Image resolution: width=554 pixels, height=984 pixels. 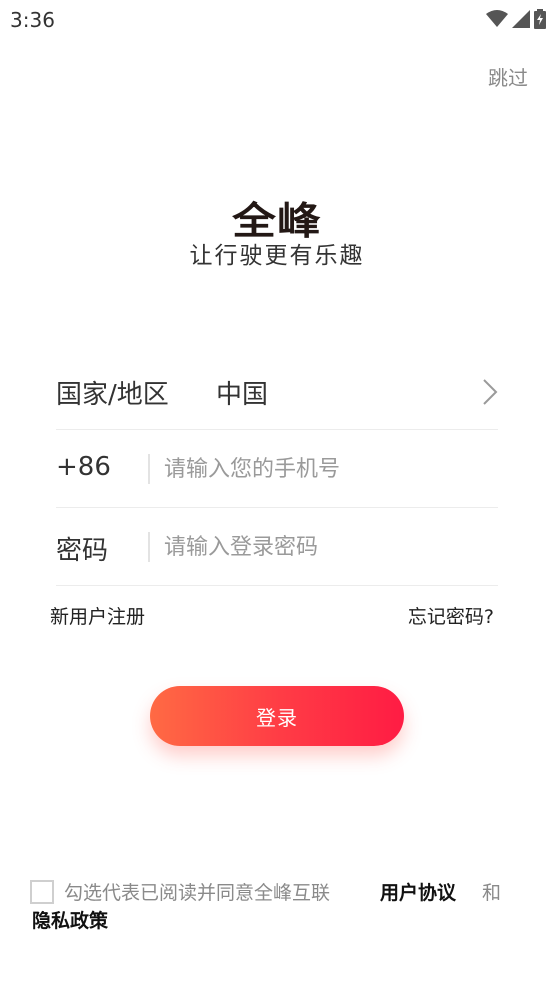 What do you see at coordinates (277, 391) in the screenshot?
I see `region-selector: 国家/地区 中国` at bounding box center [277, 391].